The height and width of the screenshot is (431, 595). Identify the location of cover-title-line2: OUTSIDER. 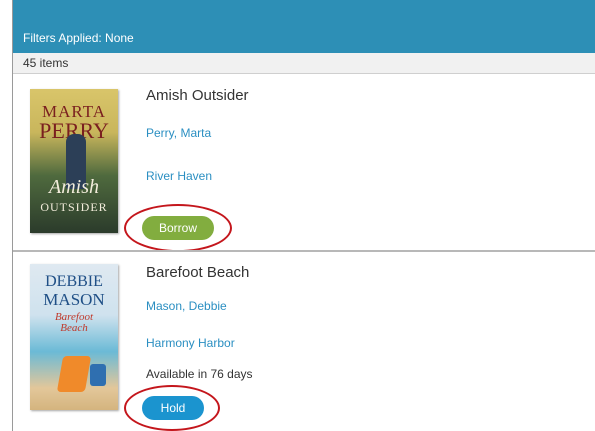
(74, 207).